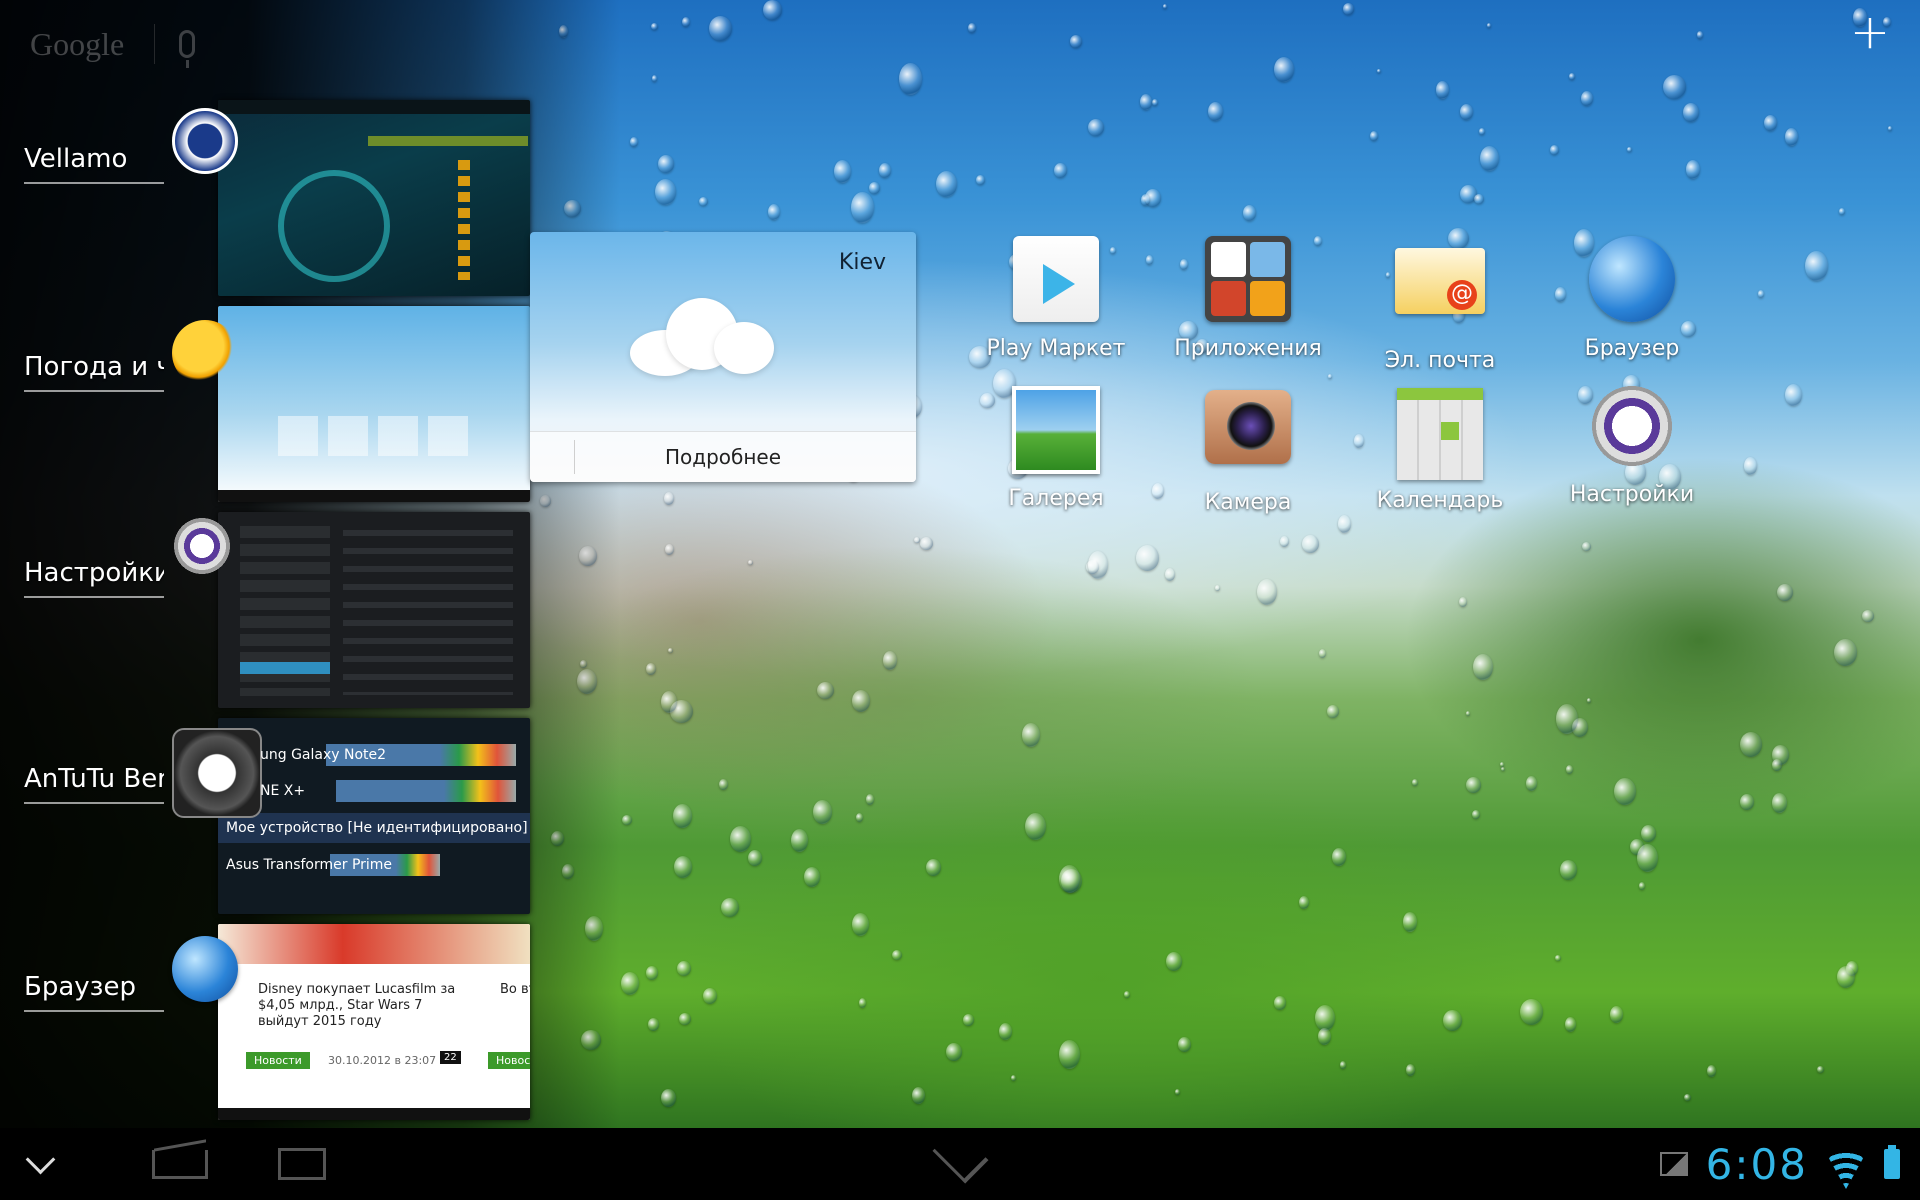  Describe the element at coordinates (1056, 432) in the screenshot. I see `gallery-icon` at that location.